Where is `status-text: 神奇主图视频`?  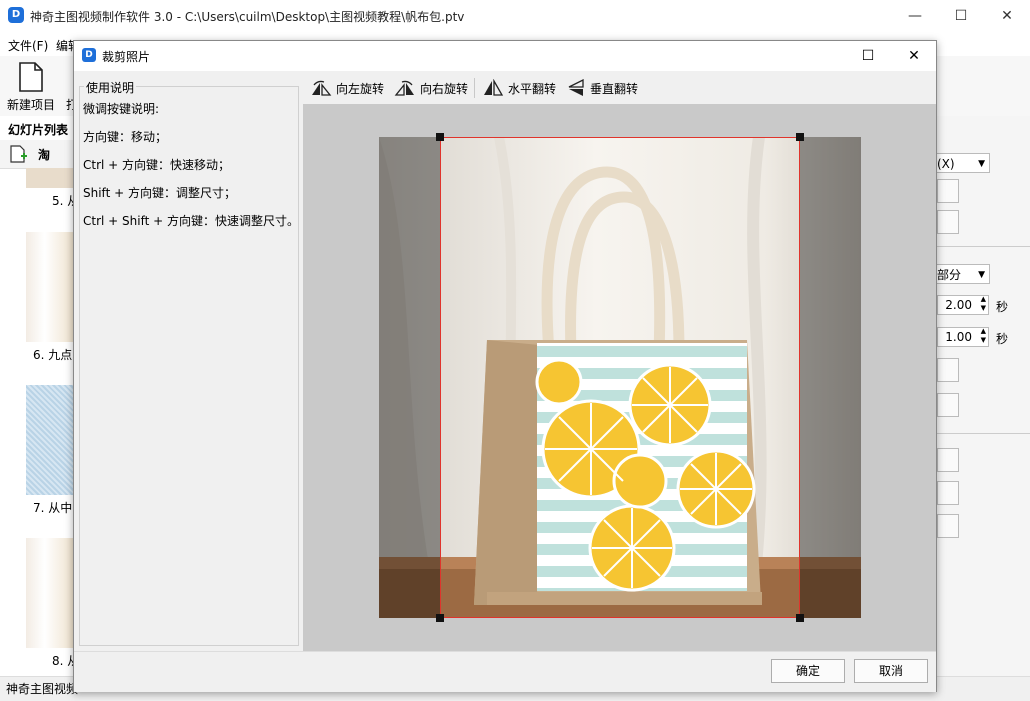
status-text: 神奇主图视频 is located at coordinates (42, 689).